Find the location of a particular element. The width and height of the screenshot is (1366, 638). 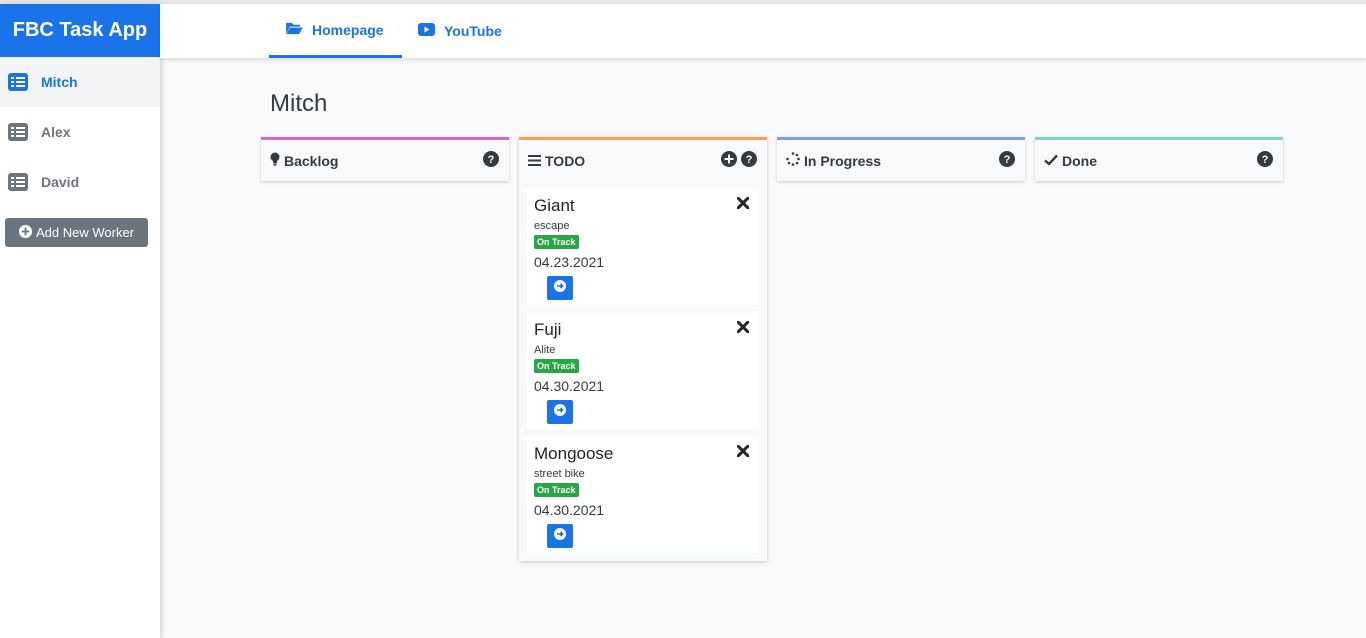

sidebar-item-mitch: Mitch is located at coordinates (80, 82).